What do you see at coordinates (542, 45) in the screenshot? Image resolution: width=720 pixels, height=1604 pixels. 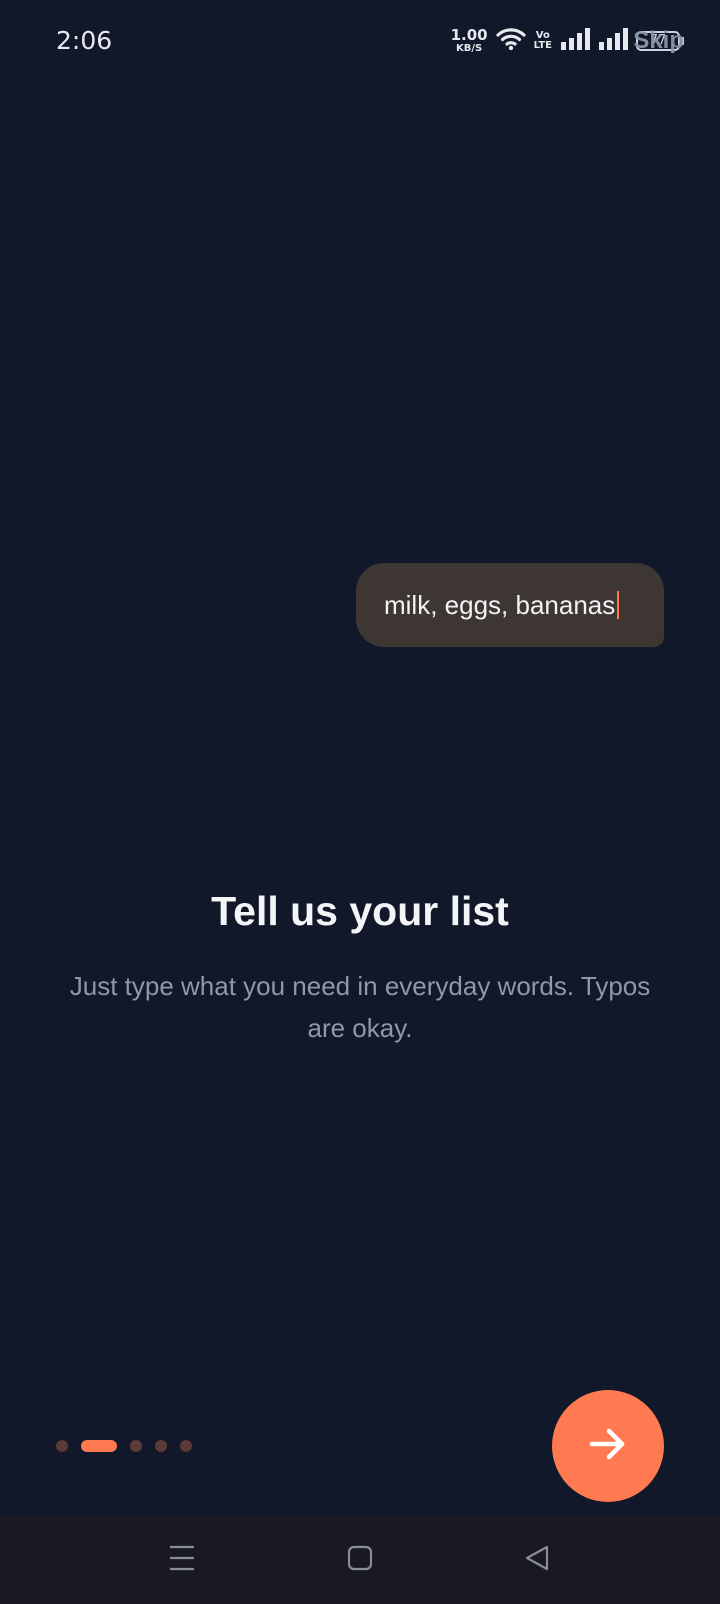 I see `volte-bottom: LTE` at bounding box center [542, 45].